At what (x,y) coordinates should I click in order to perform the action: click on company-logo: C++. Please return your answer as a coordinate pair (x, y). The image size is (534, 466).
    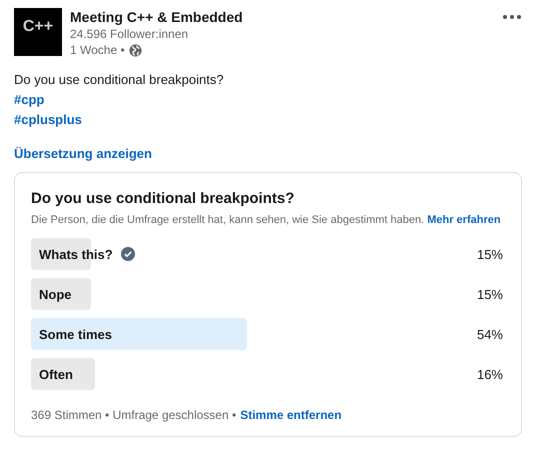
    Looking at the image, I should click on (38, 32).